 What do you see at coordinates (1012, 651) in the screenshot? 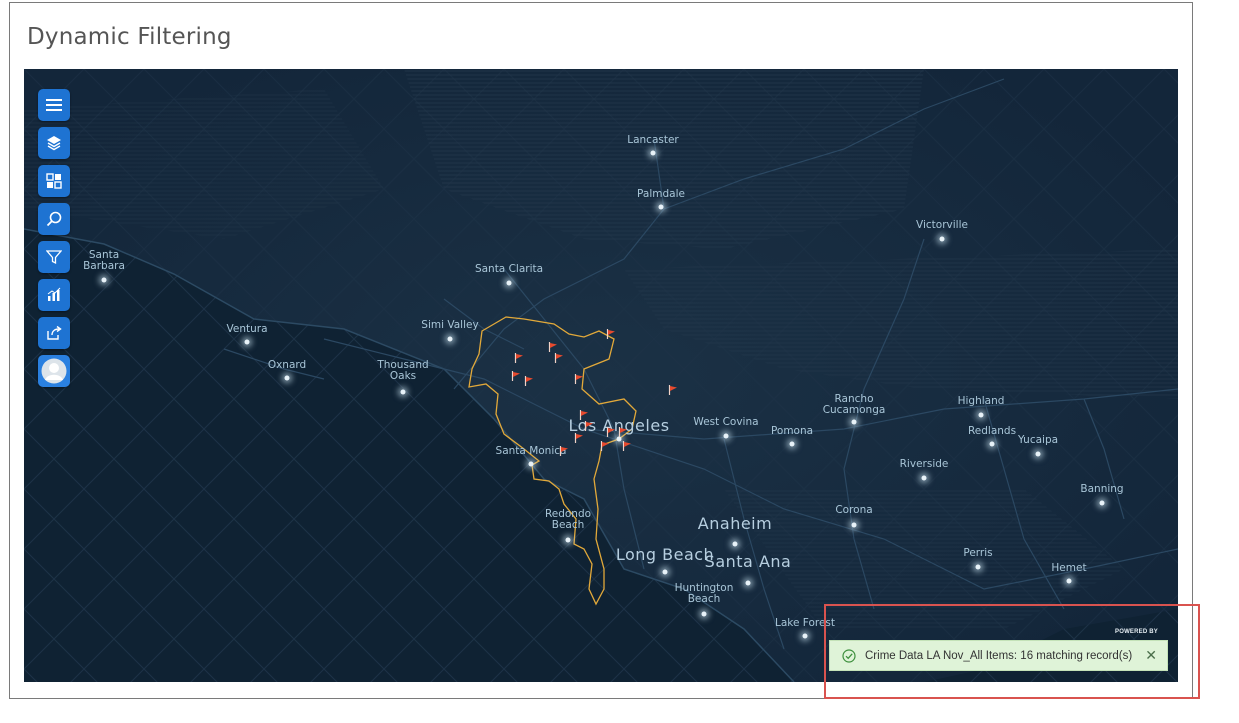
I see `annotation-highlight-box` at bounding box center [1012, 651].